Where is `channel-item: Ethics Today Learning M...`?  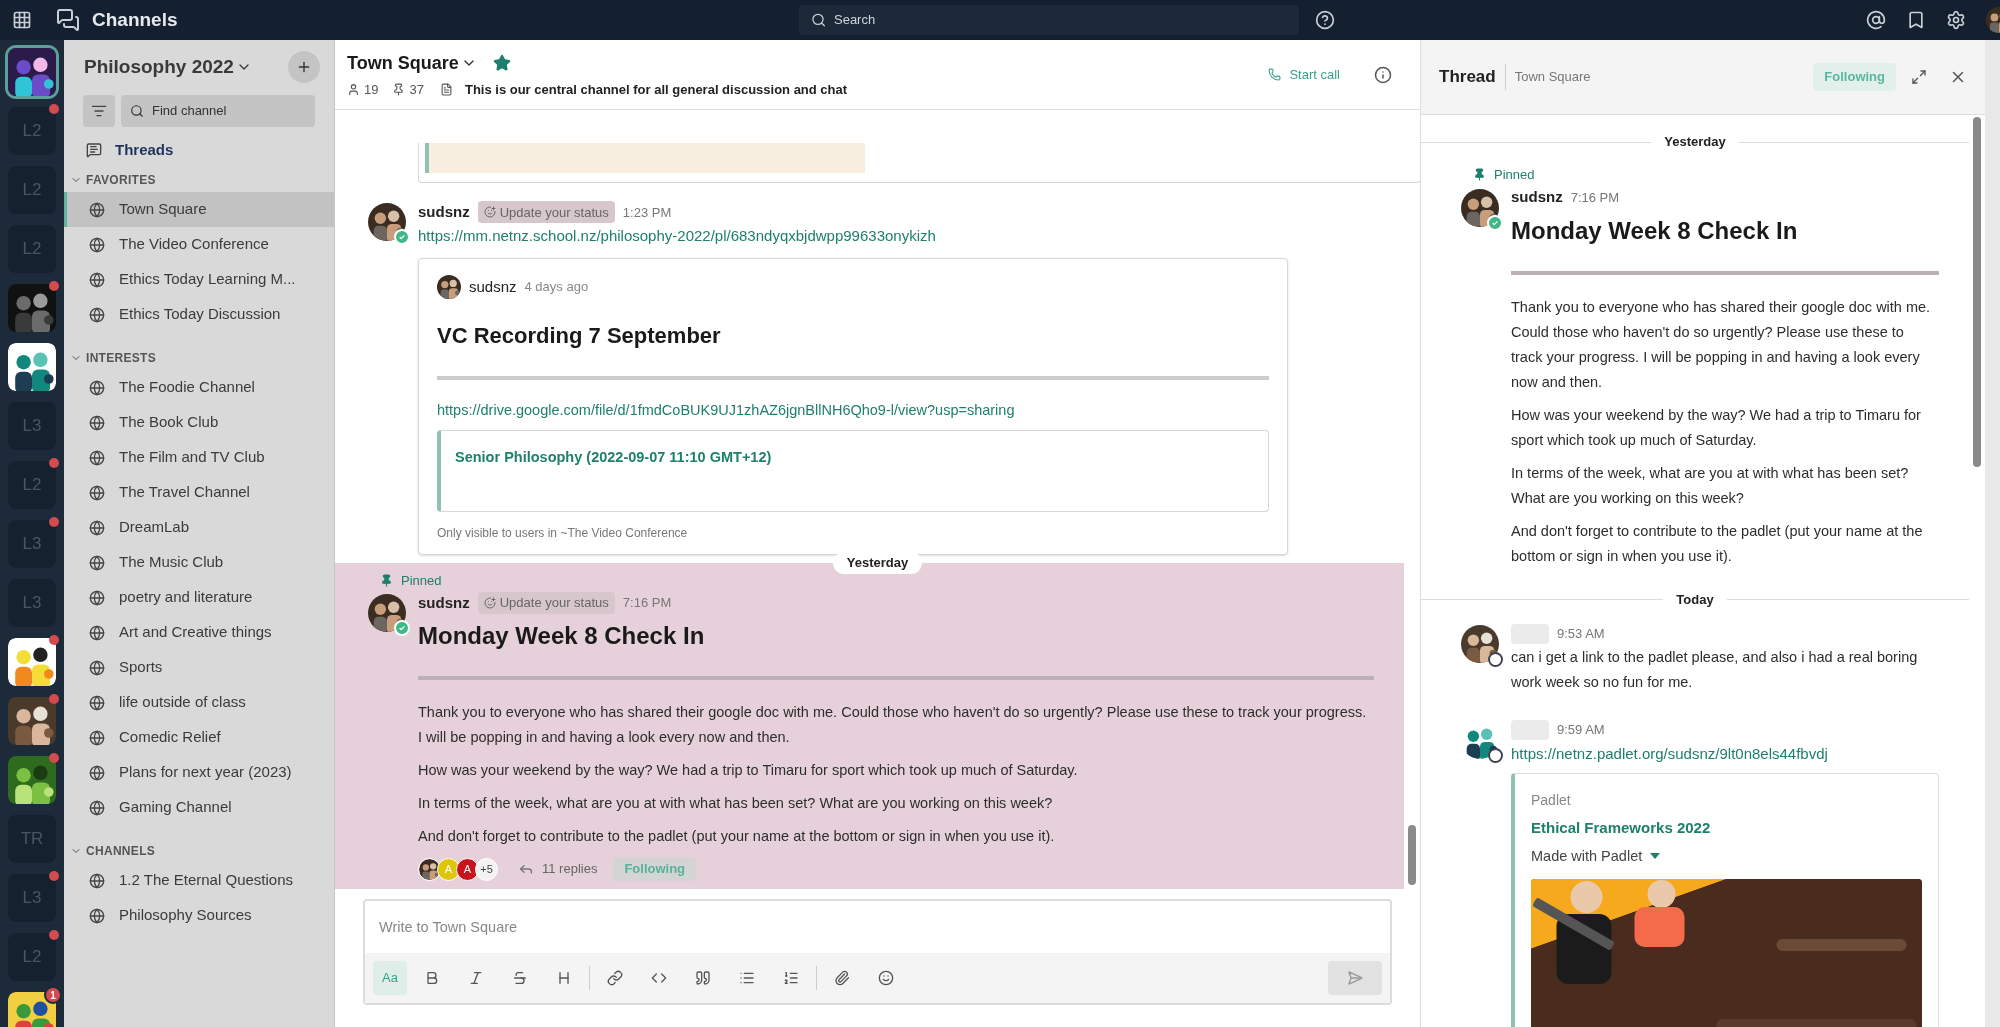 channel-item: Ethics Today Learning M... is located at coordinates (199, 279).